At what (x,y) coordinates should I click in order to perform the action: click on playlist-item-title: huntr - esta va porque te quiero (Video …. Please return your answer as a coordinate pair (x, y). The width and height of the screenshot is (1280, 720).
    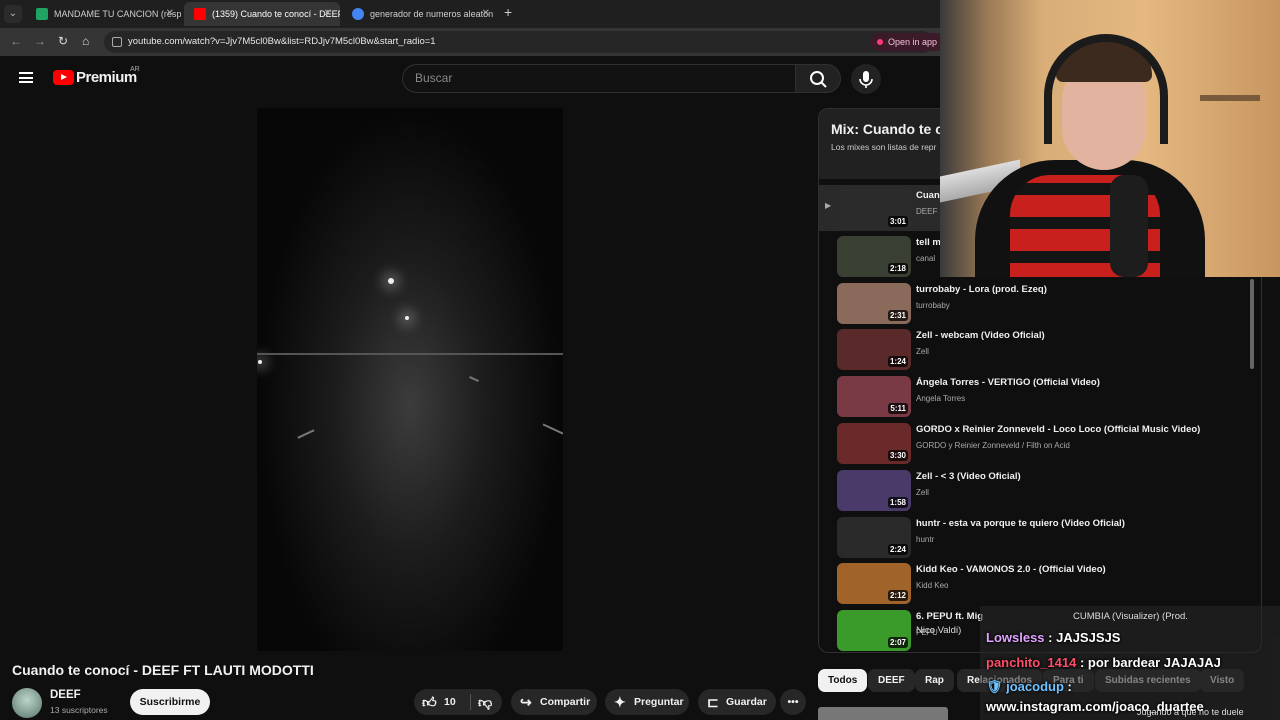
    Looking at the image, I should click on (1081, 523).